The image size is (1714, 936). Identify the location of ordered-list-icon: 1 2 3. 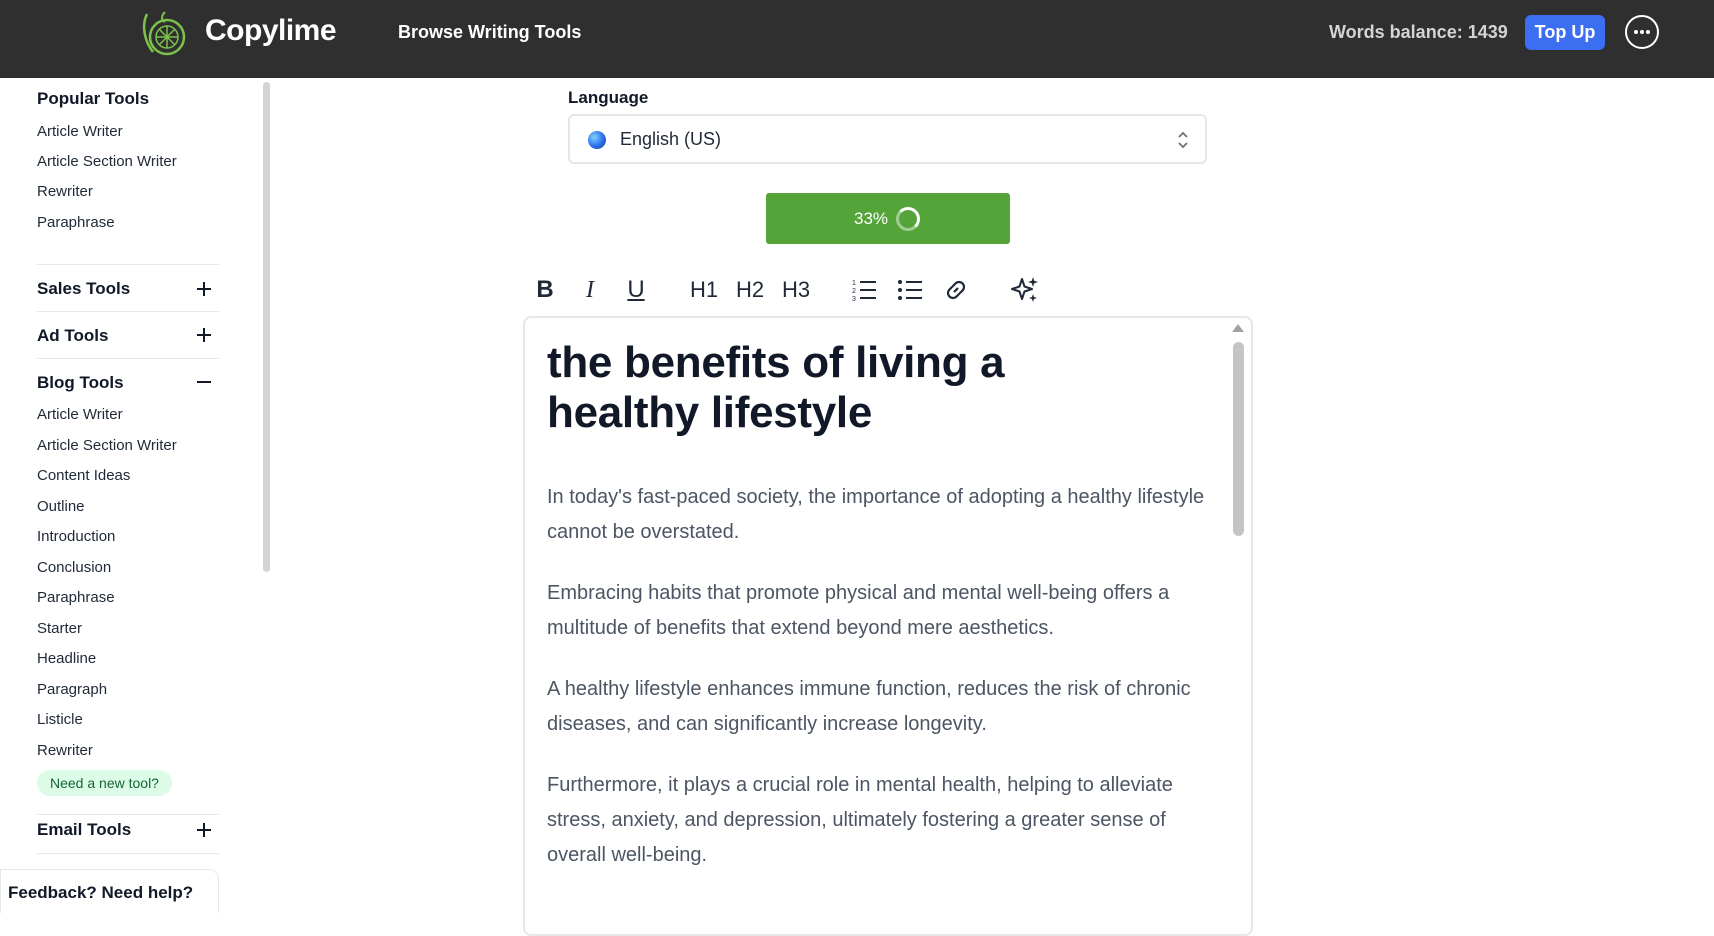
(864, 290).